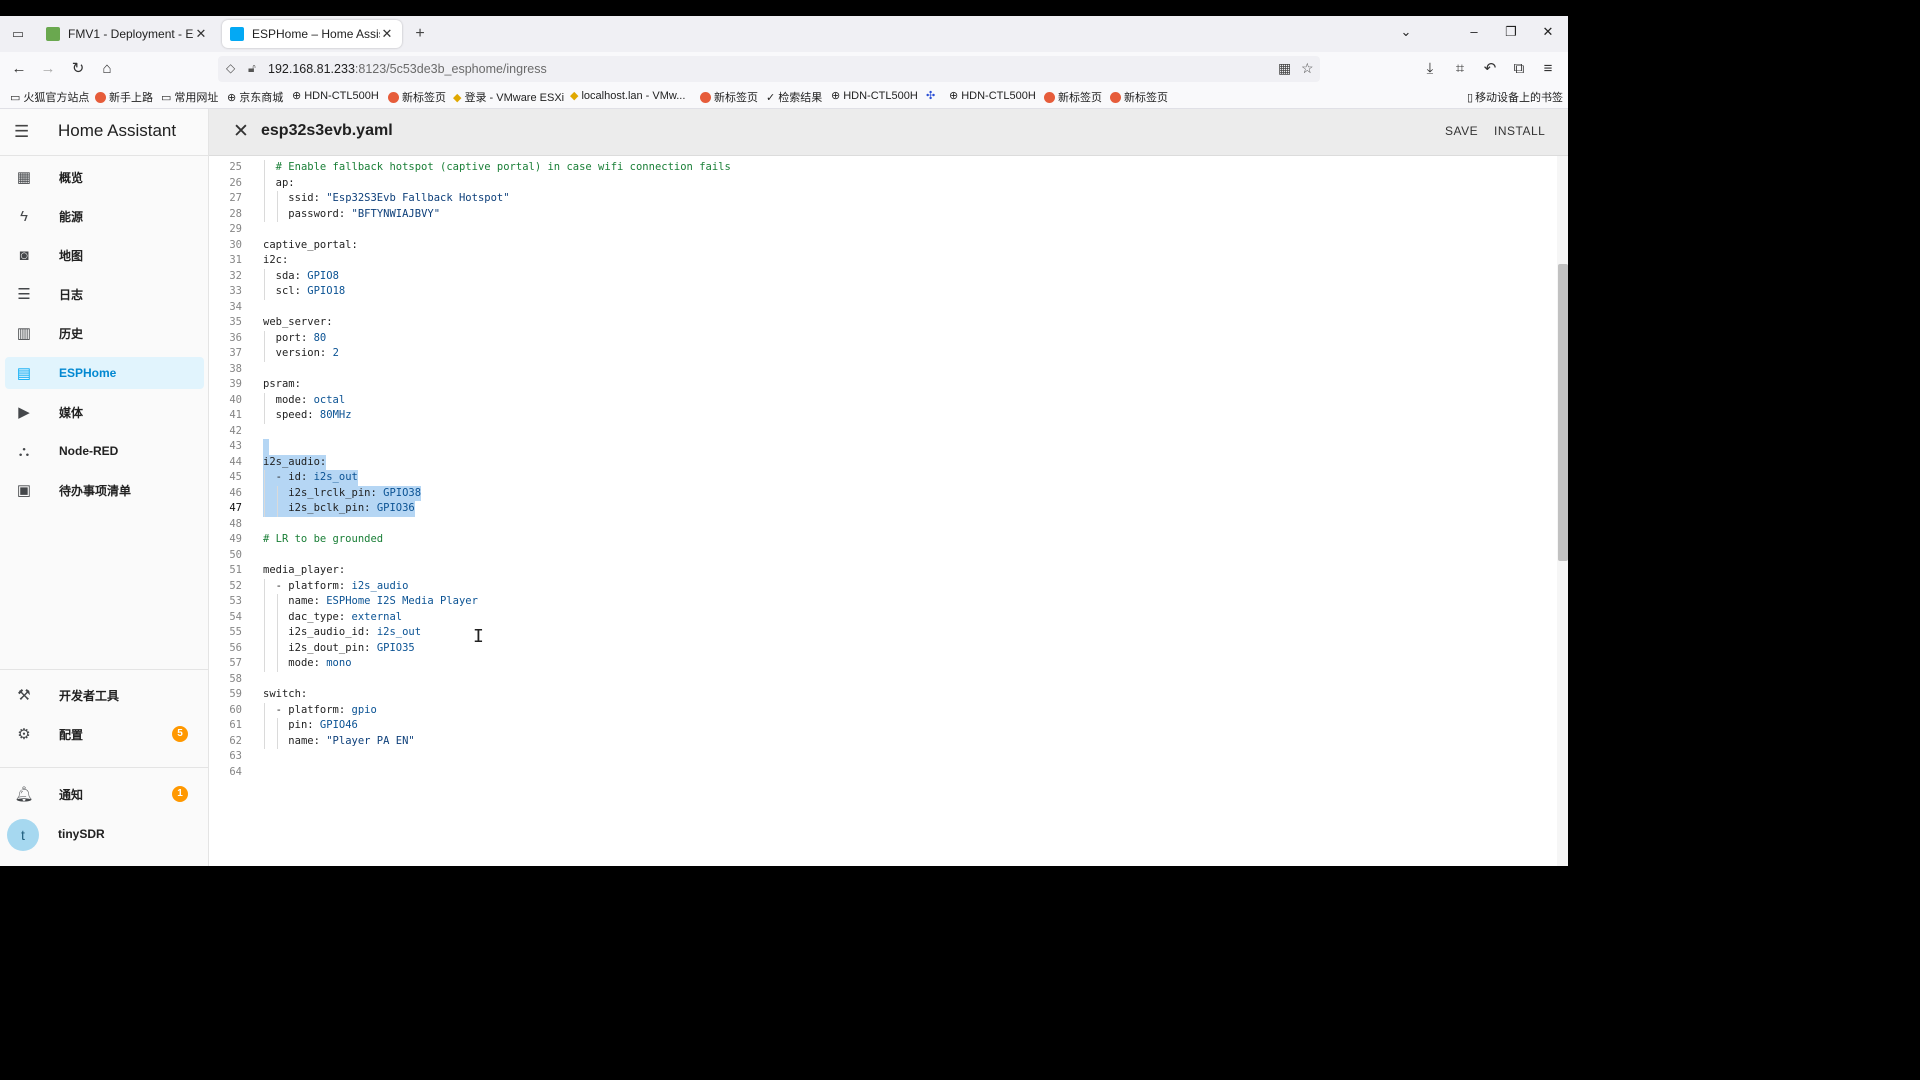 The height and width of the screenshot is (1080, 1920). What do you see at coordinates (882, 447) in the screenshot?
I see `code-line: 43` at bounding box center [882, 447].